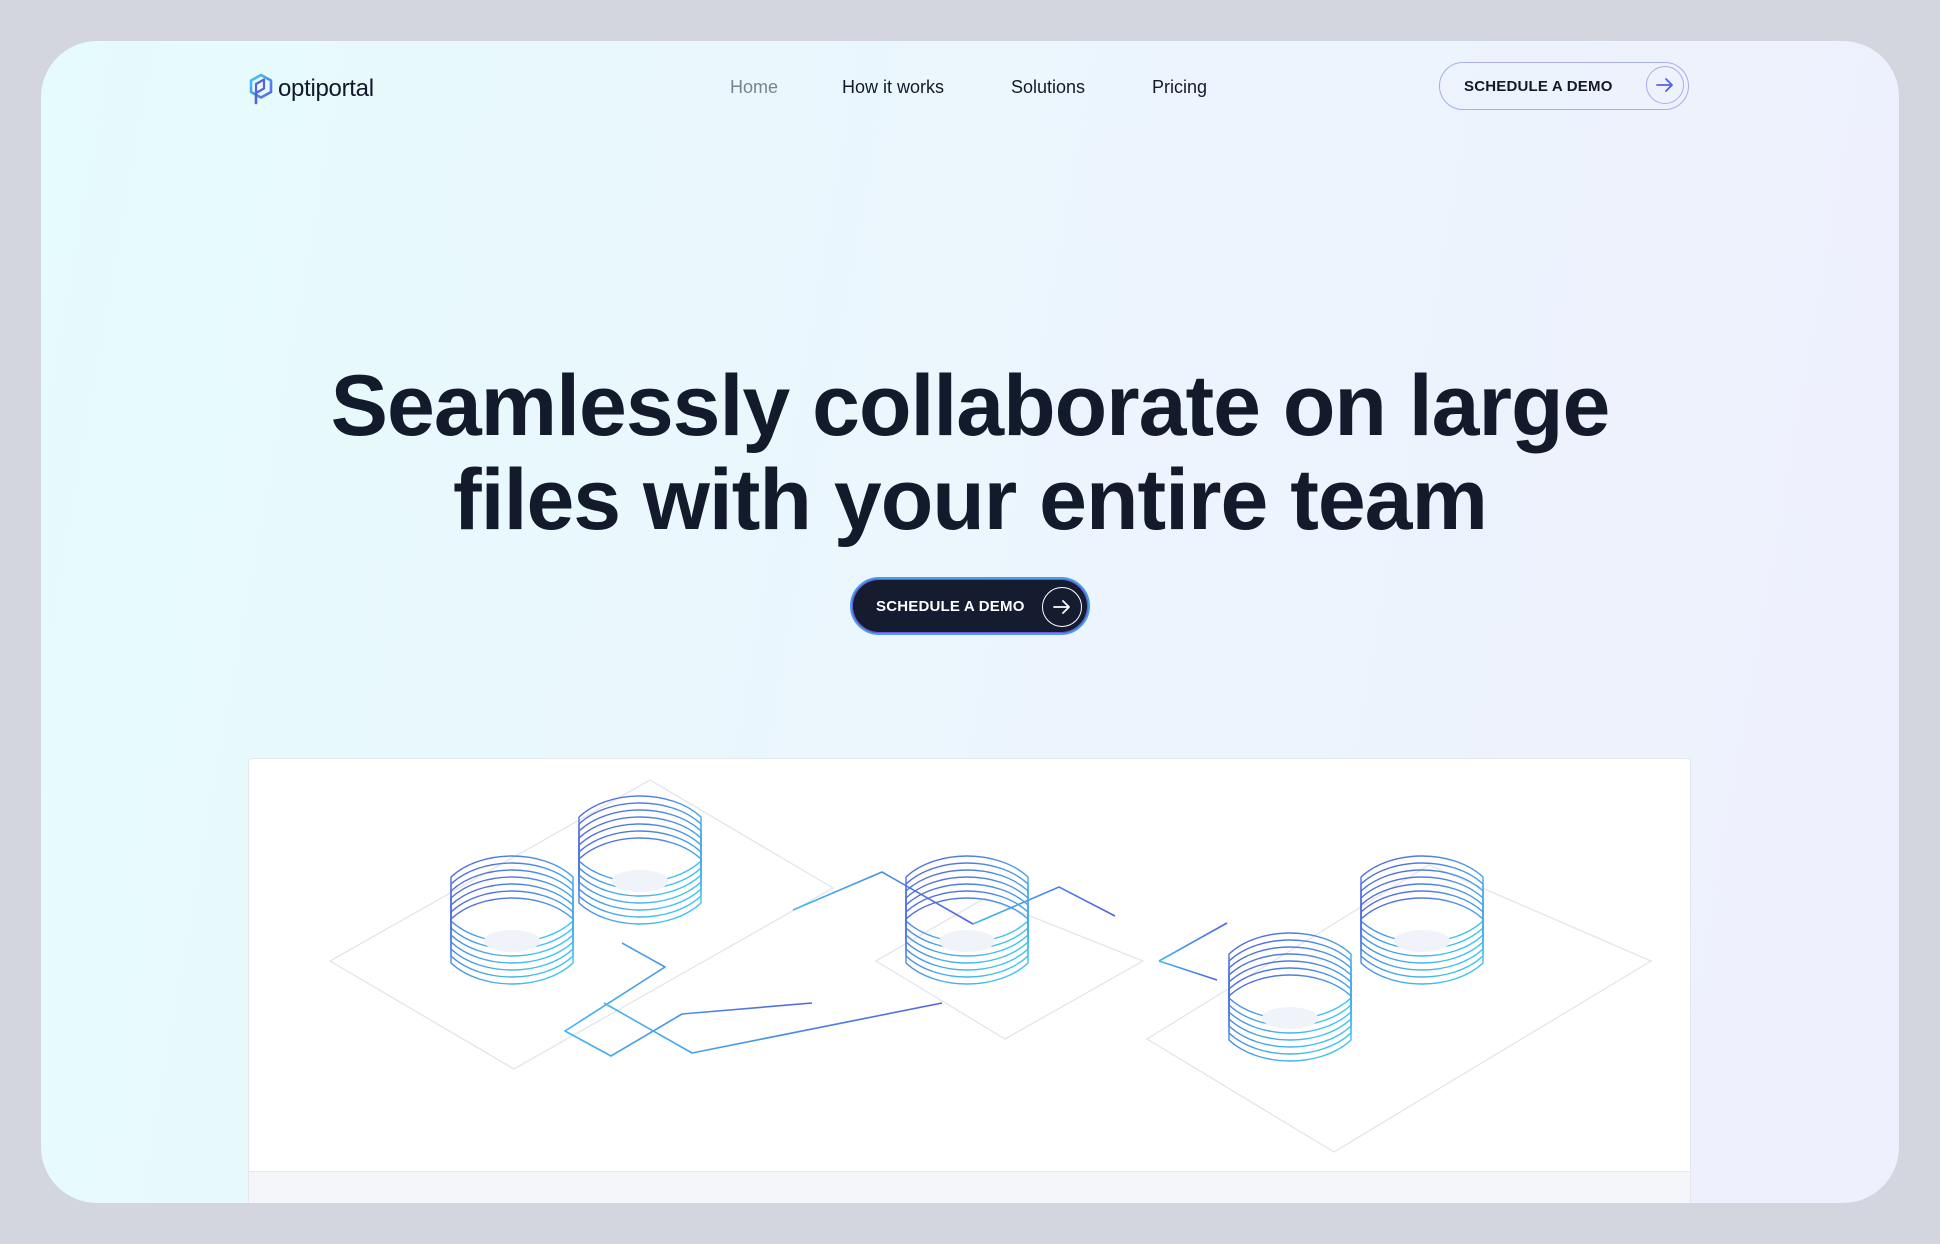 This screenshot has height=1244, width=1940. I want to click on hero-schedule-demo-button: SCHEDULE A DEMO, so click(970, 606).